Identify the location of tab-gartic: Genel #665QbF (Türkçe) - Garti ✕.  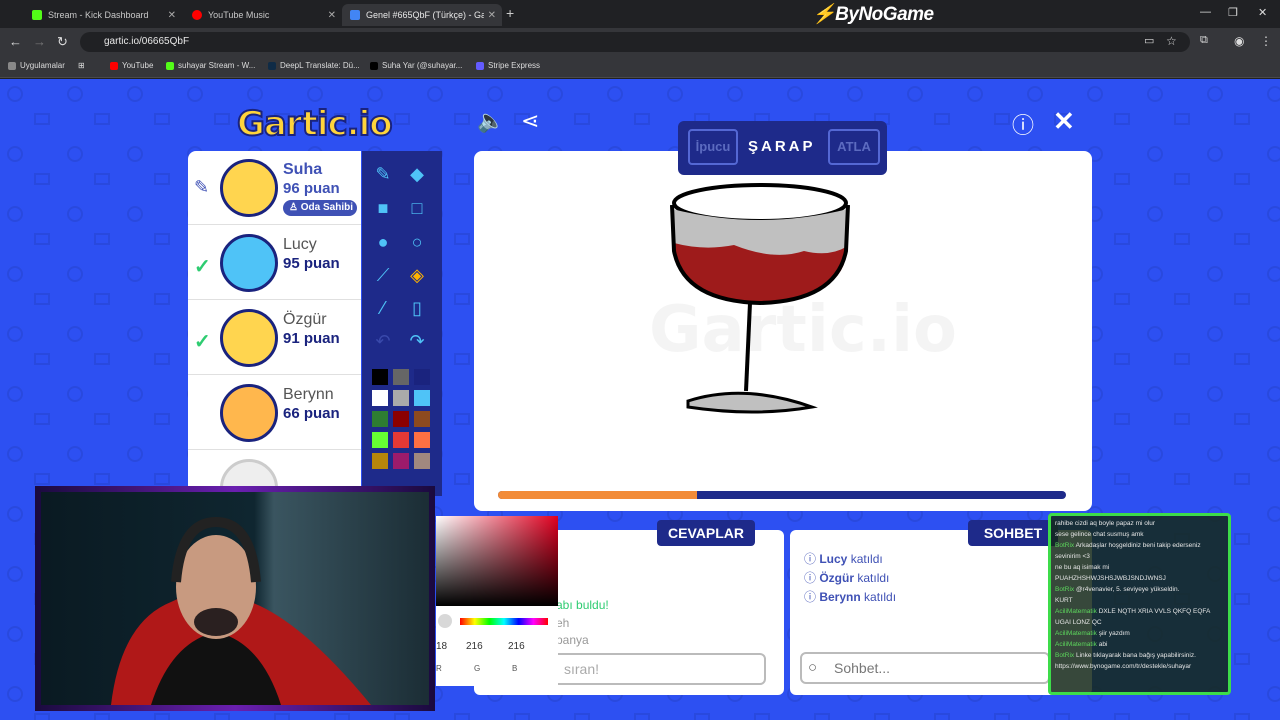
(422, 15).